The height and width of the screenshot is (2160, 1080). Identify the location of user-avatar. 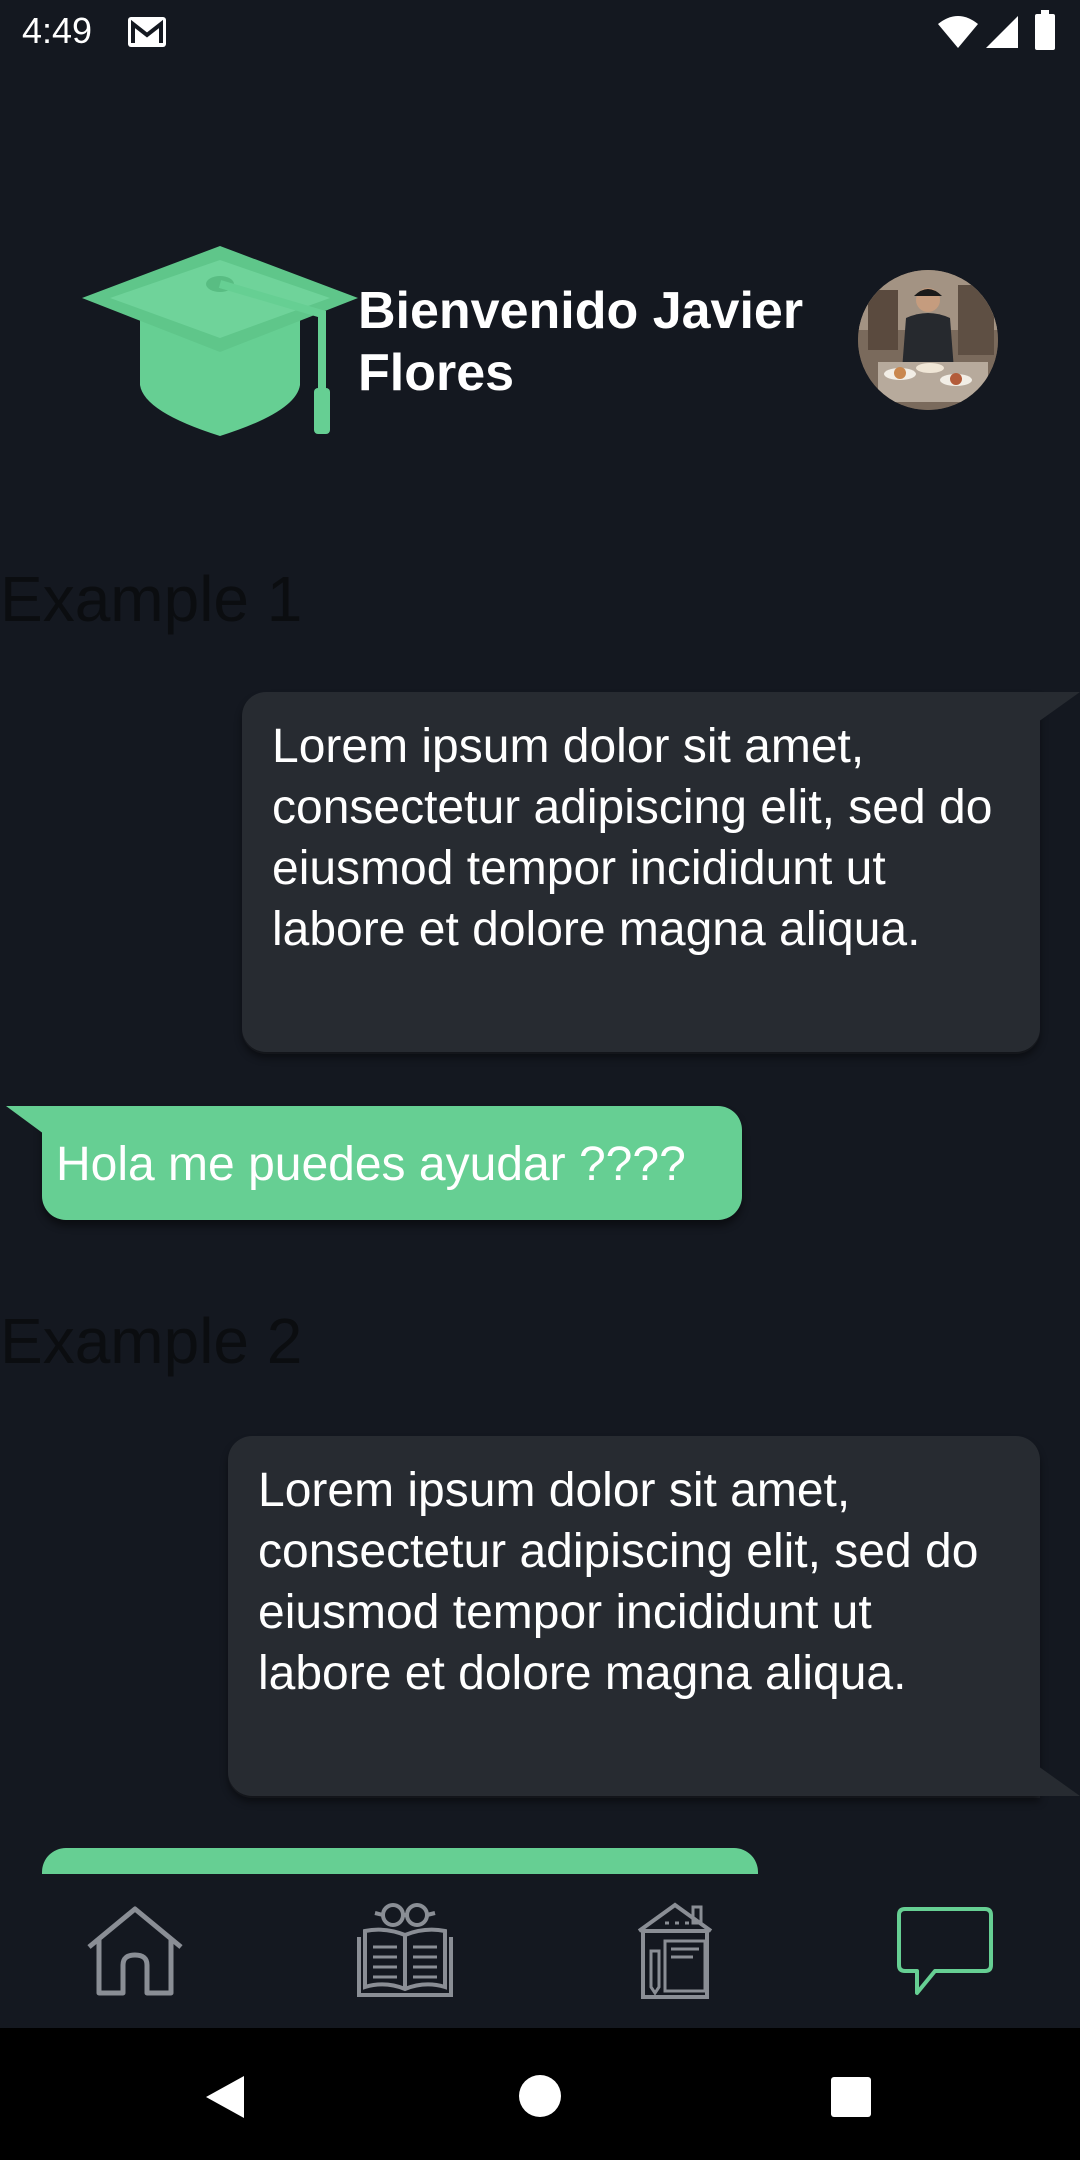
(928, 340).